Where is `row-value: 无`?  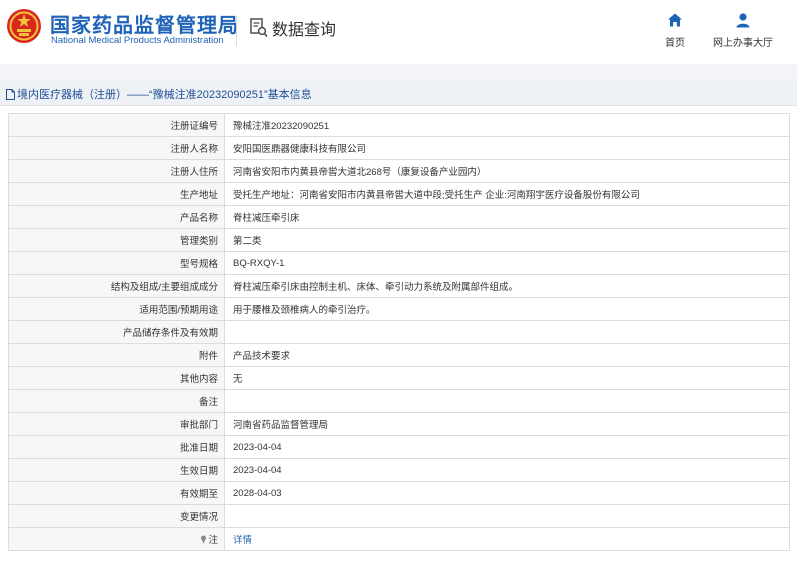
row-value: 无 is located at coordinates (507, 378).